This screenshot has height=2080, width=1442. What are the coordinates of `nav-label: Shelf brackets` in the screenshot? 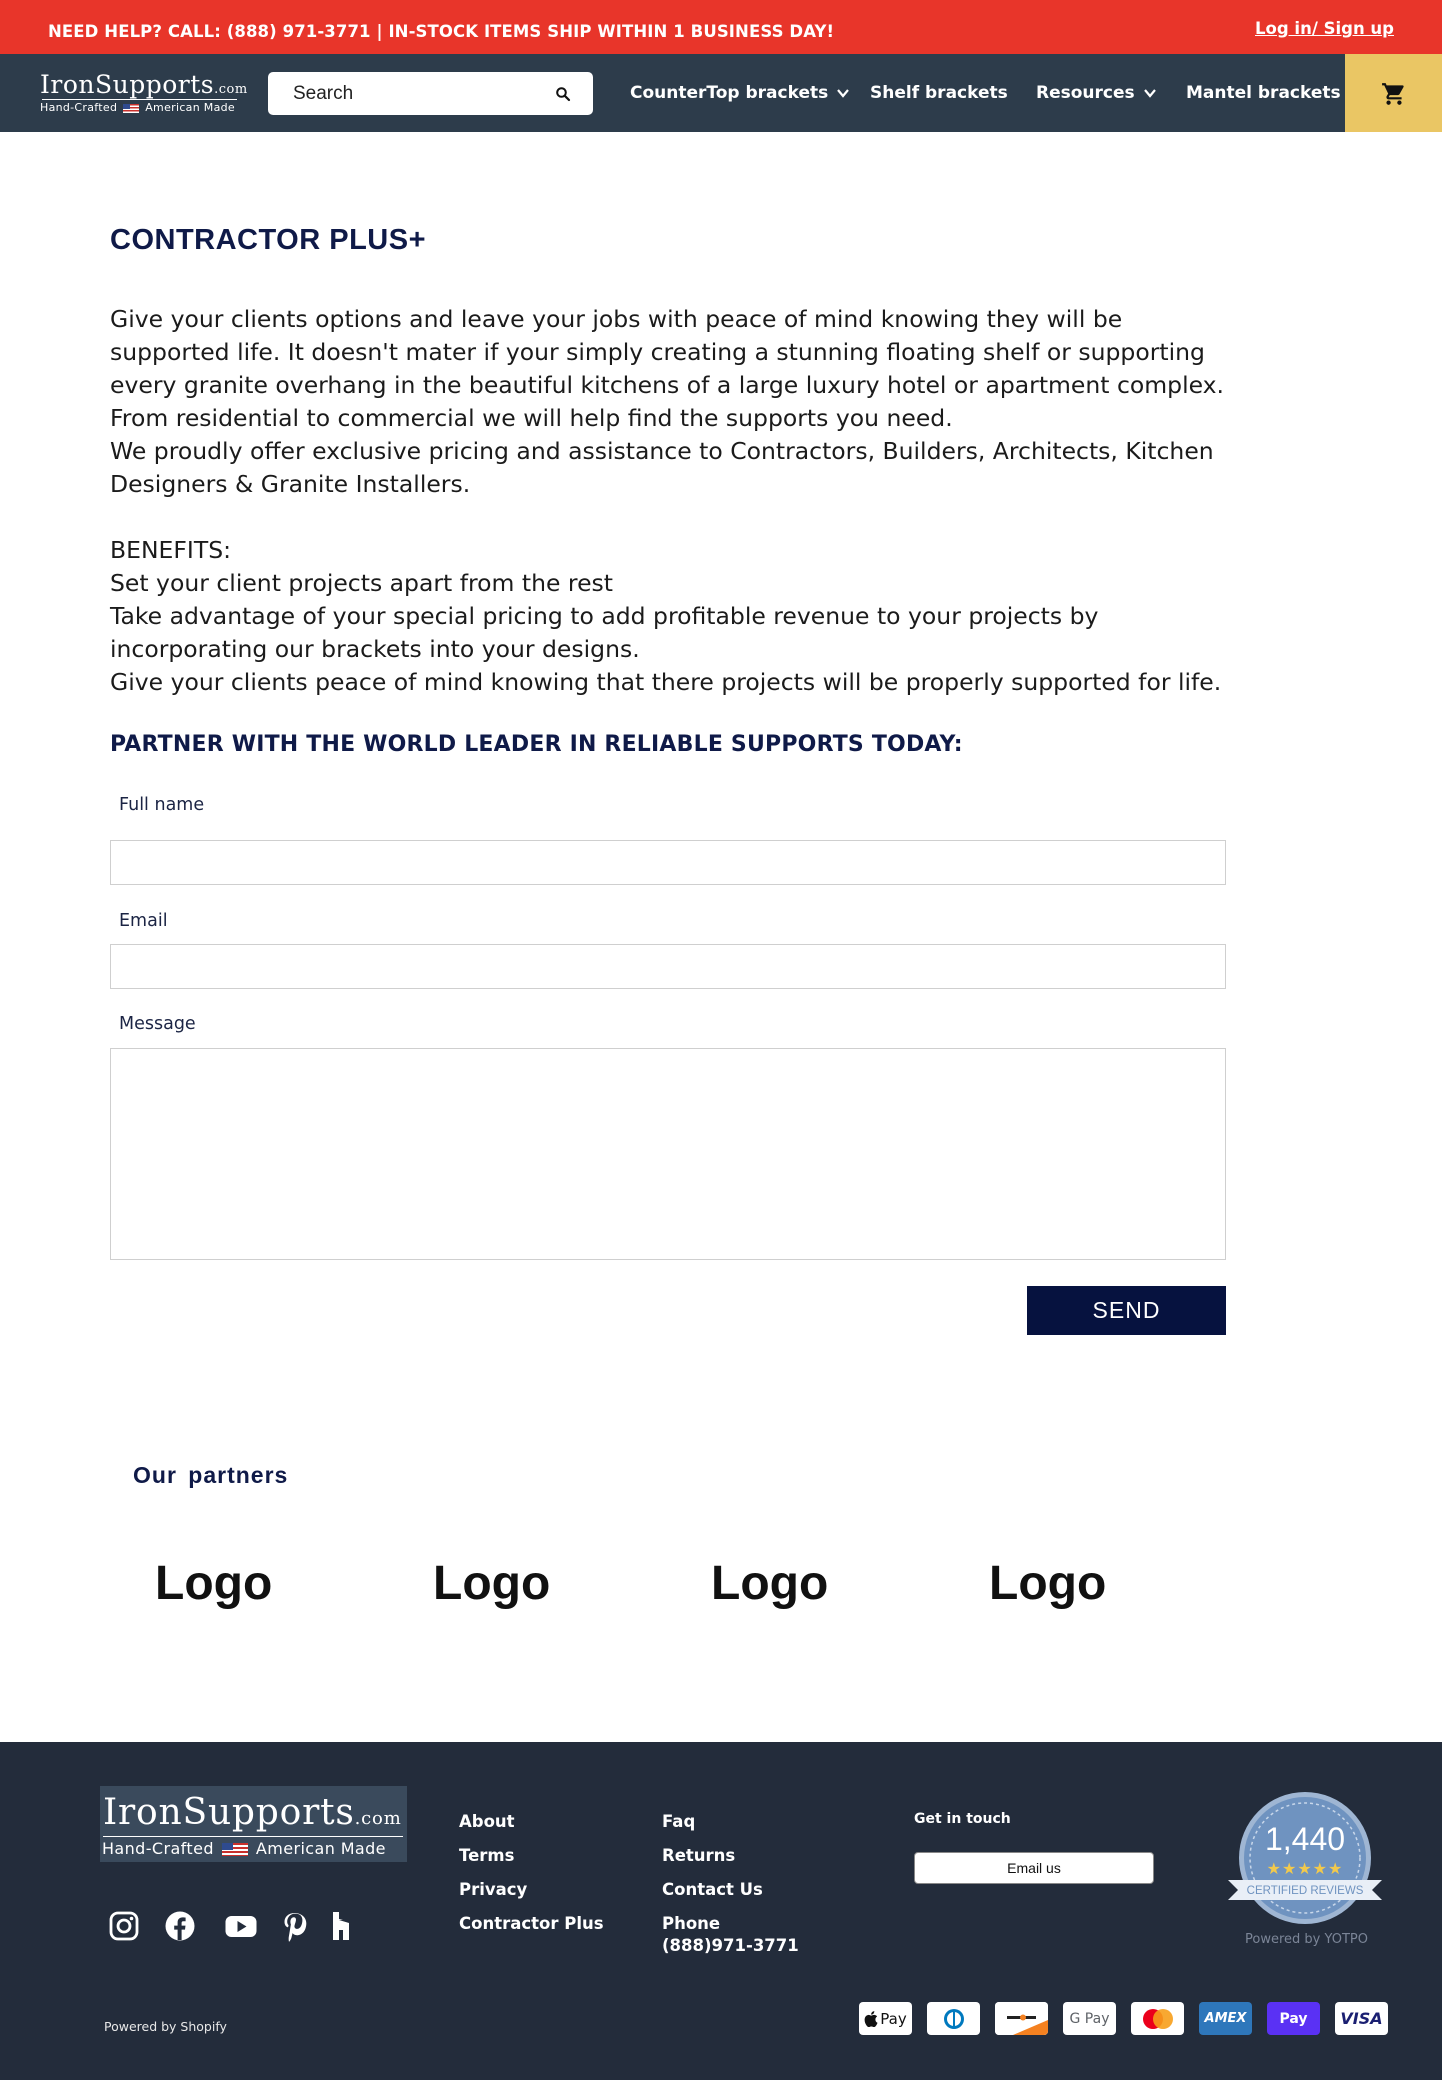 It's located at (939, 93).